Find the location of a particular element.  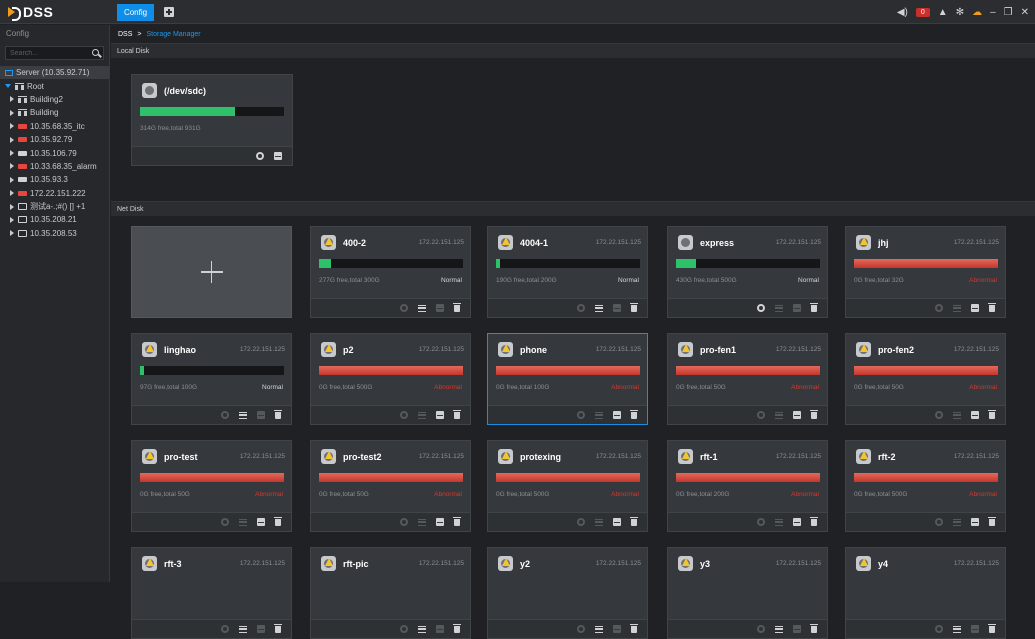

add-tab-icon is located at coordinates (169, 12).